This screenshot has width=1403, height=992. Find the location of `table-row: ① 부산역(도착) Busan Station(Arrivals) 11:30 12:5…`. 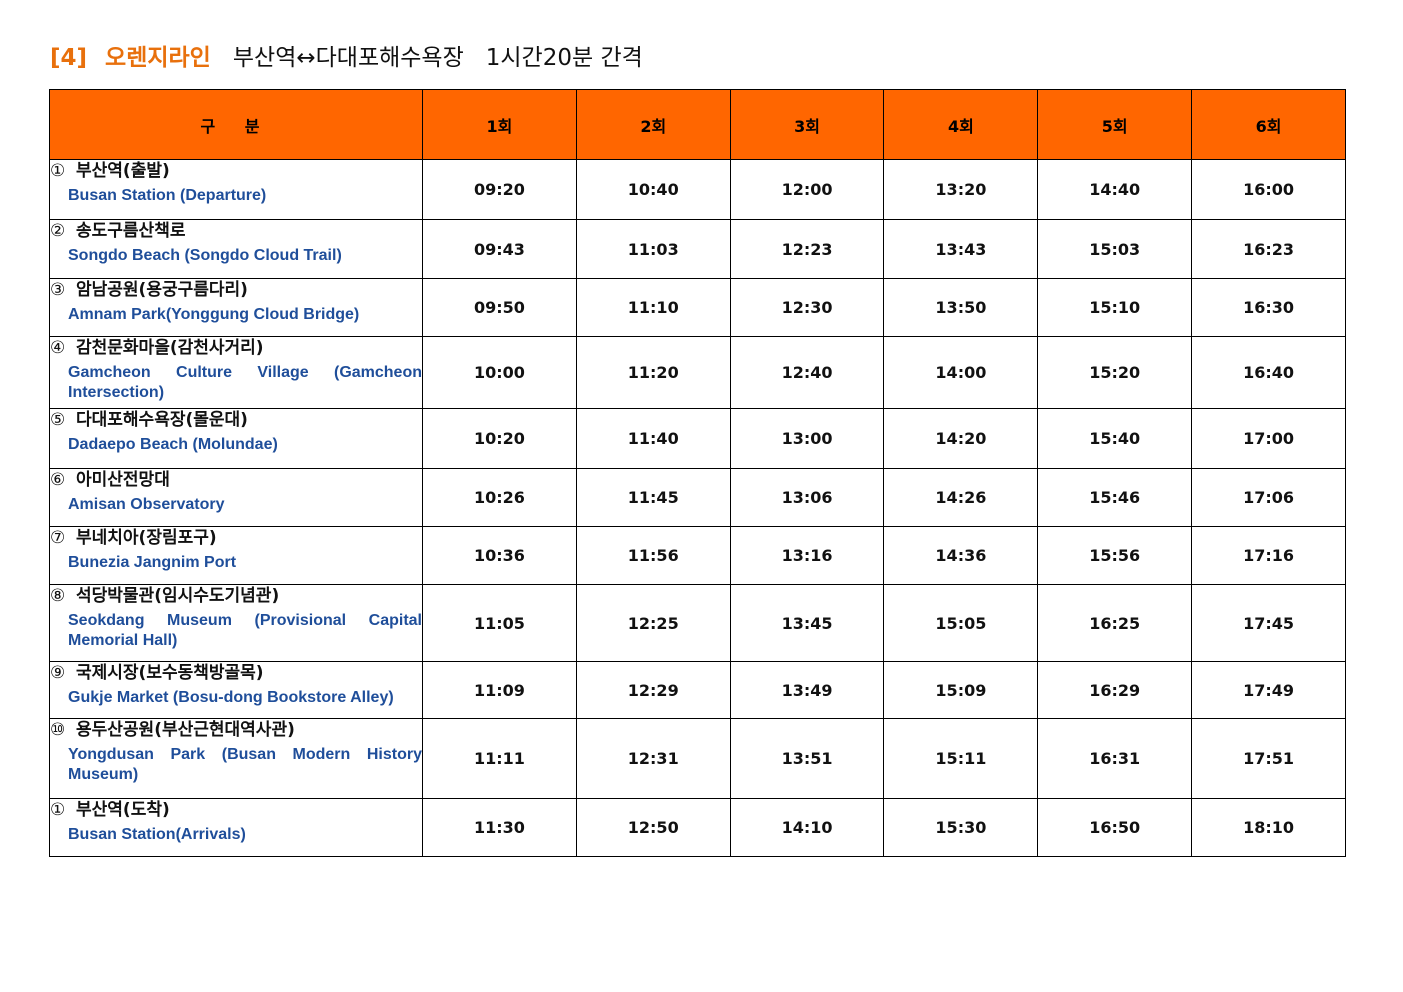

table-row: ① 부산역(도착) Busan Station(Arrivals) 11:30 12:5… is located at coordinates (697, 827).